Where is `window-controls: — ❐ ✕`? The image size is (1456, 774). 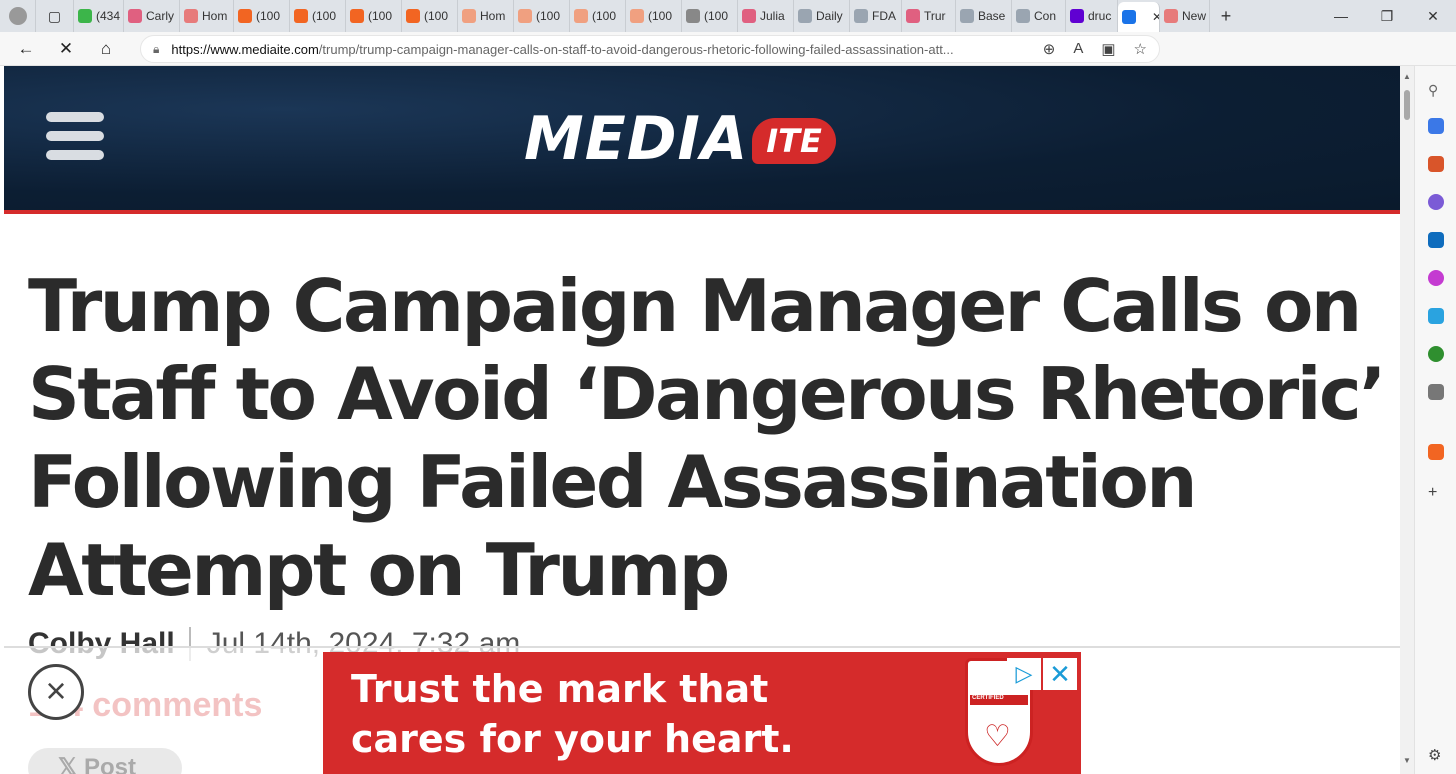
window-controls: — ❐ ✕ is located at coordinates (1387, 16).